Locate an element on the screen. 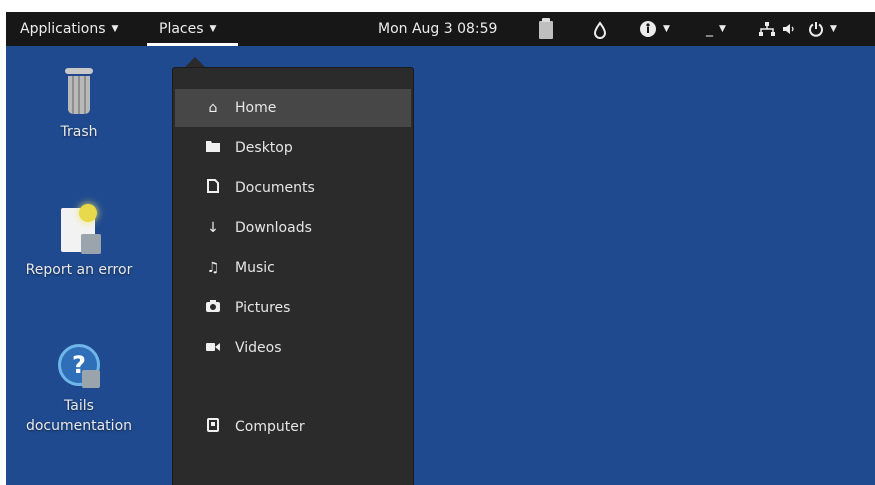 The image size is (875, 485). keyboard-layout-menu-button: _ ▼ is located at coordinates (716, 29).